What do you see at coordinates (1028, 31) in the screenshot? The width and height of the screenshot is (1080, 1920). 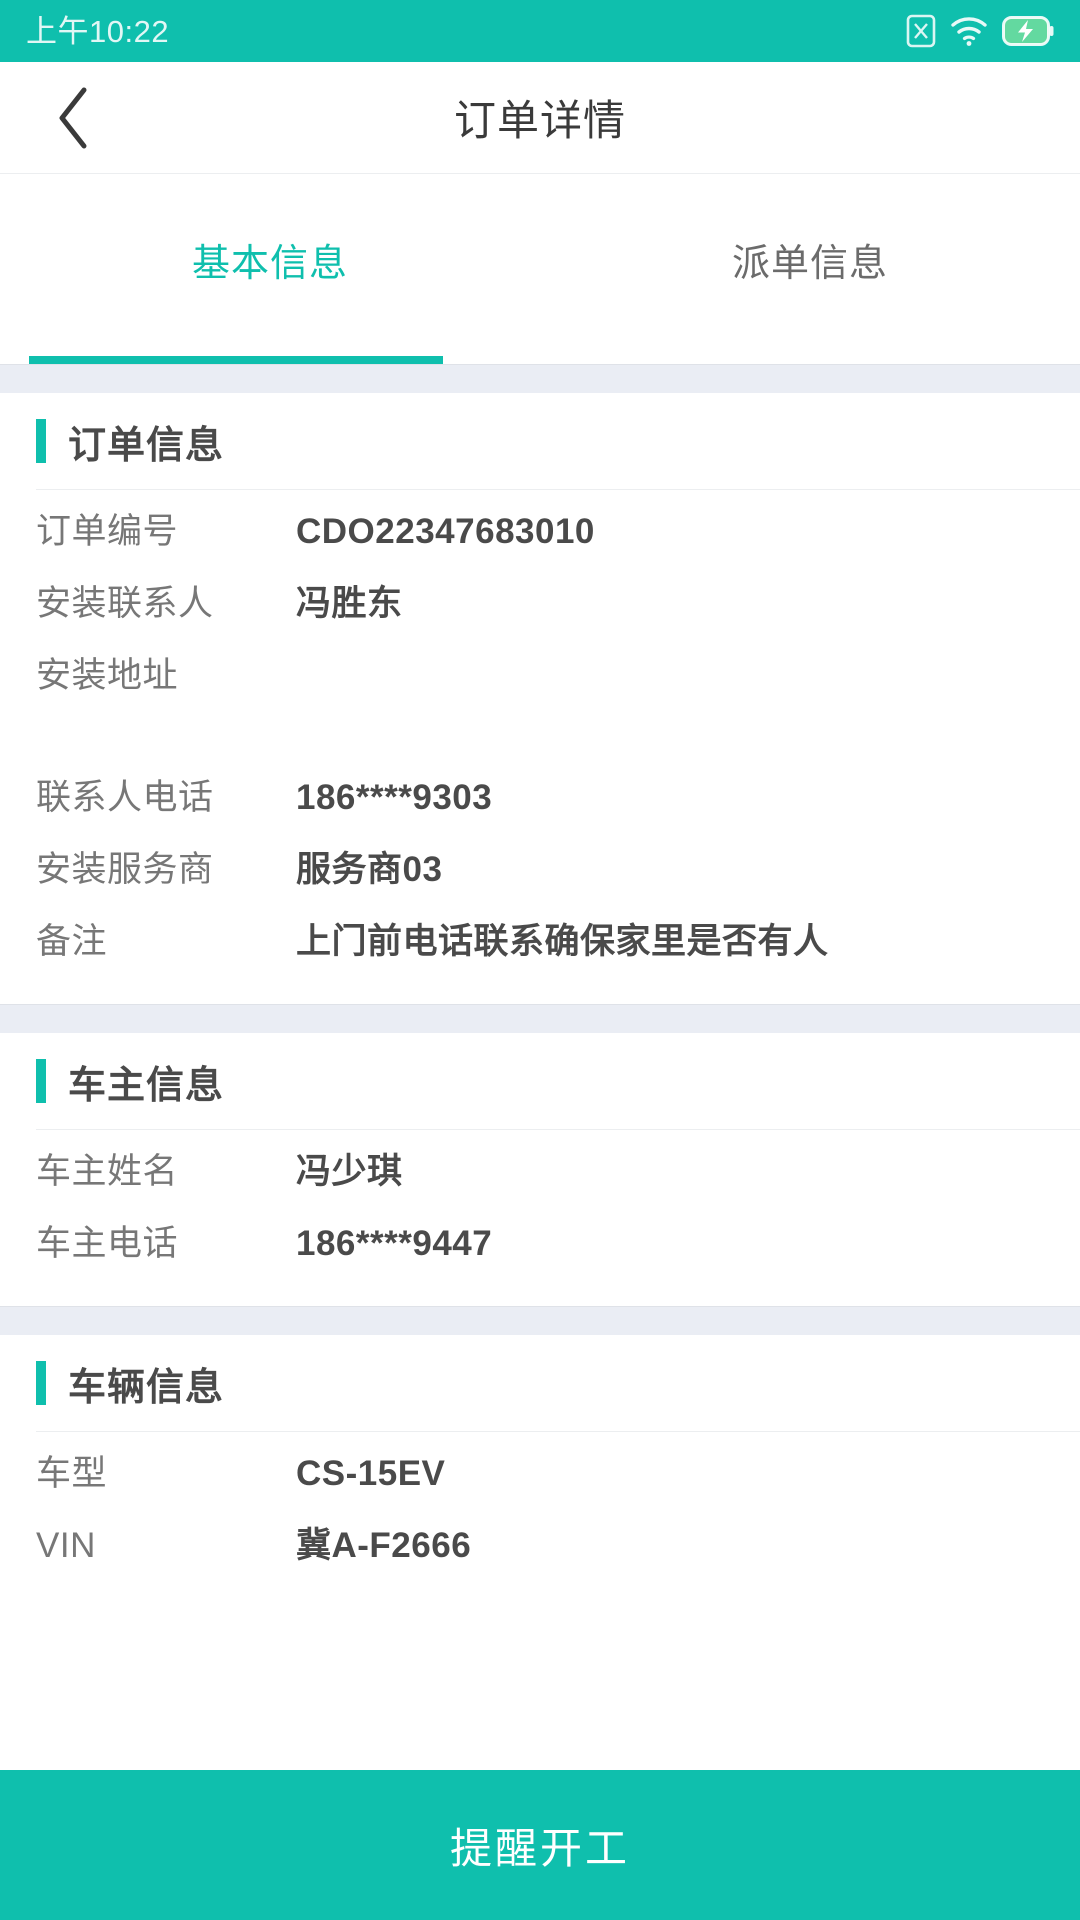 I see `battery-charging-icon` at bounding box center [1028, 31].